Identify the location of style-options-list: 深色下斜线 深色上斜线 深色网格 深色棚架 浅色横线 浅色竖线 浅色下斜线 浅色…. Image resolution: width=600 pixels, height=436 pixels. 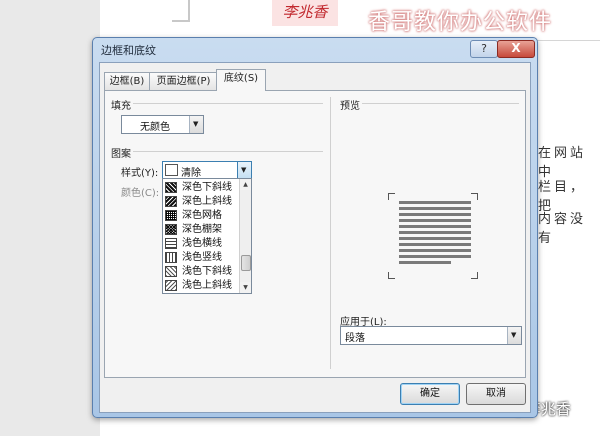
(207, 236).